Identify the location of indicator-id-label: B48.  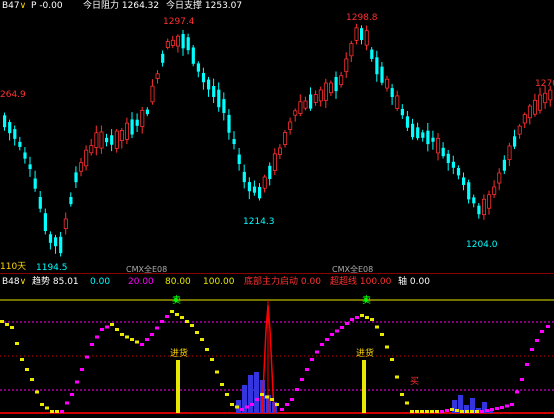
(11, 282).